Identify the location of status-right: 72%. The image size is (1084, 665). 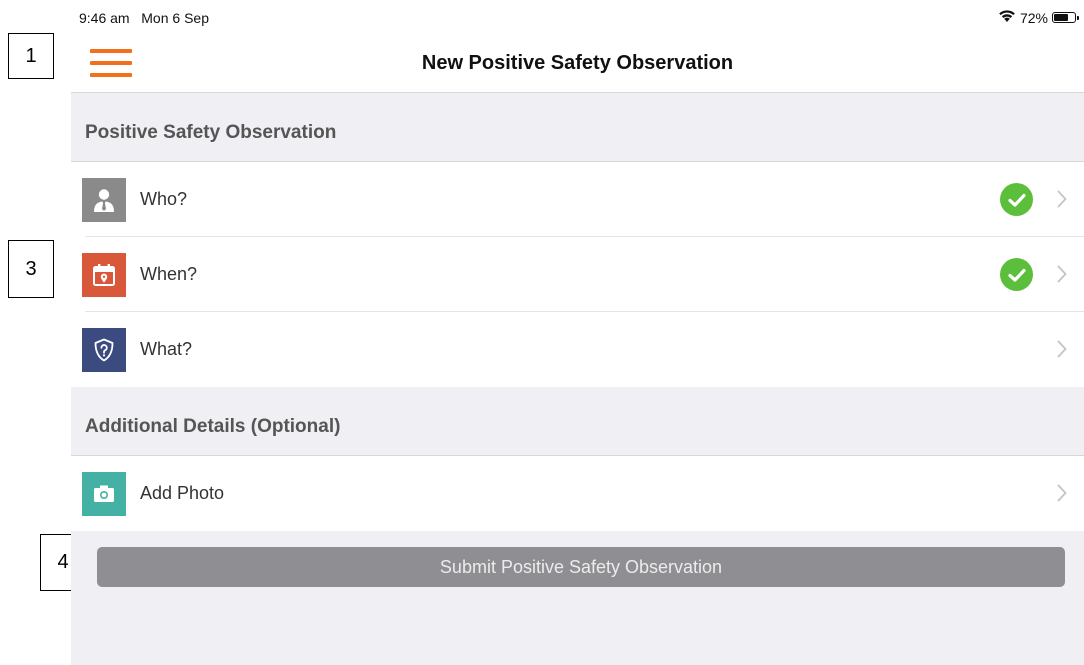
(1038, 17).